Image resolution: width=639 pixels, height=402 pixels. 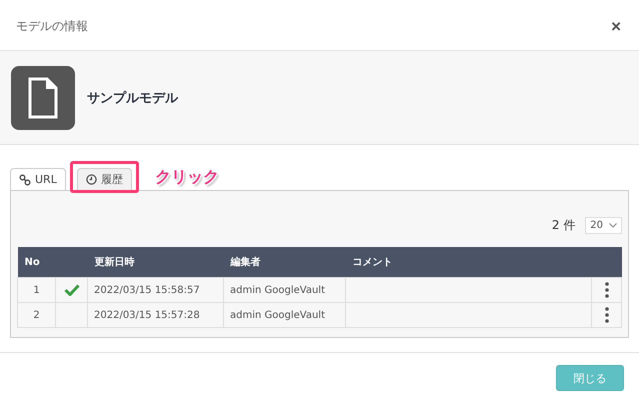 I want to click on link-icon, so click(x=25, y=180).